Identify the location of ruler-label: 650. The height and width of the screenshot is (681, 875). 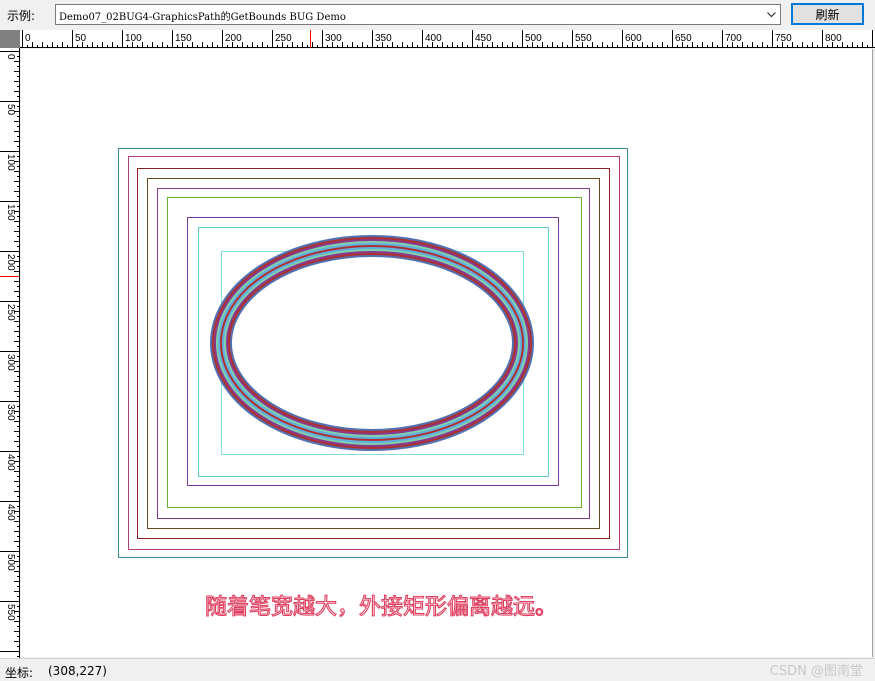
(683, 38).